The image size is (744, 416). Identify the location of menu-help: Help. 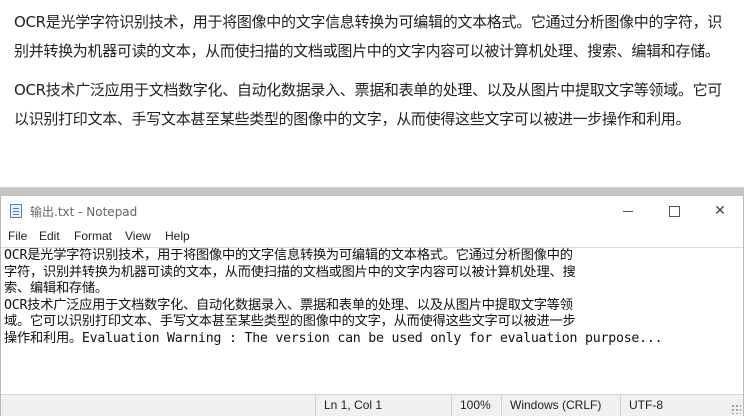
(177, 236).